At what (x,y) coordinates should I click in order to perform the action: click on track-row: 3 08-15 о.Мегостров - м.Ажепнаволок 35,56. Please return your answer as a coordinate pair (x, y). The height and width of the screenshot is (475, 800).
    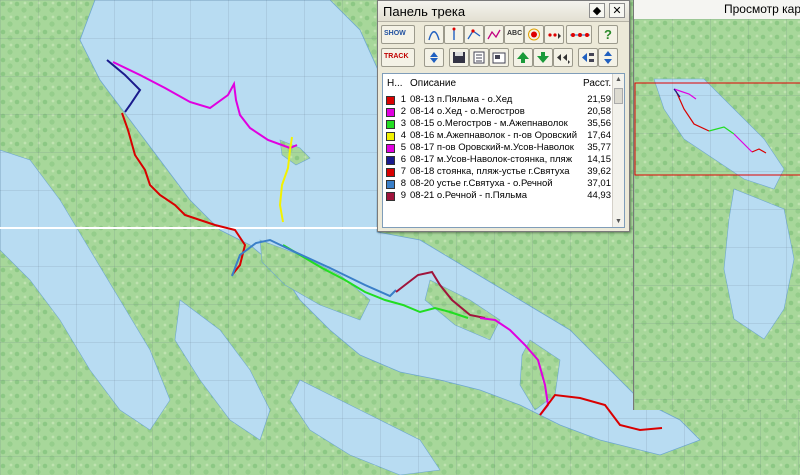
    Looking at the image, I should click on (498, 124).